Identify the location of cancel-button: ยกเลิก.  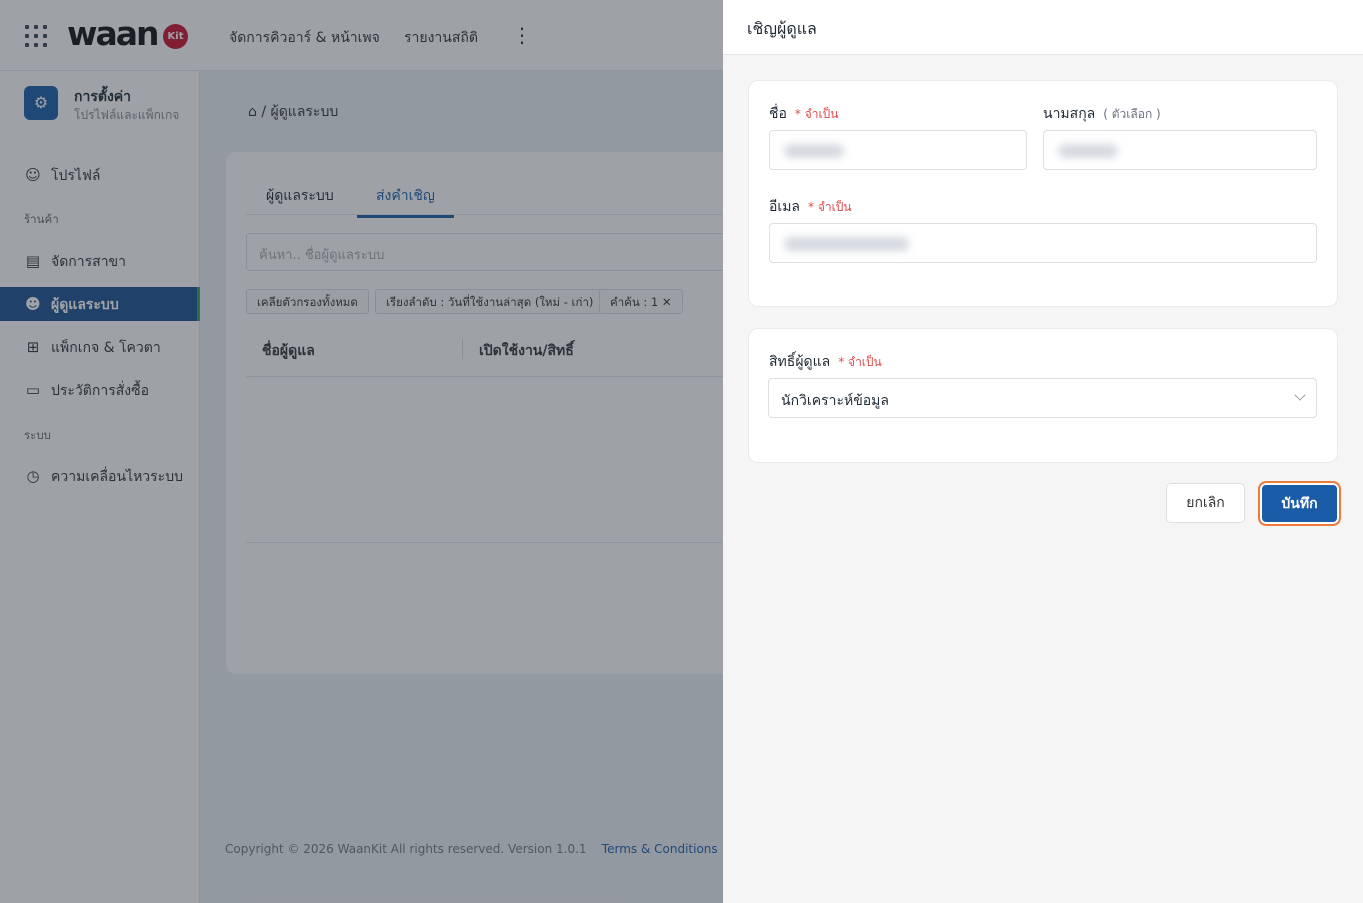
(1205, 503).